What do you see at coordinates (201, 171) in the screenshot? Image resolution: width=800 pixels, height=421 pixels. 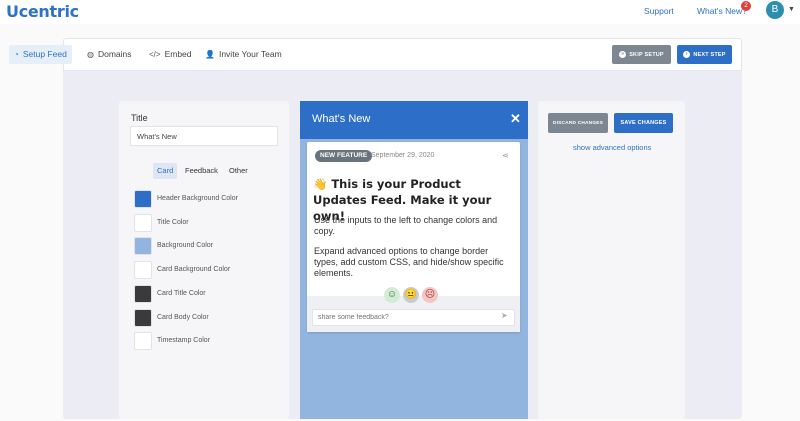 I see `subtab-feedback: Feedback` at bounding box center [201, 171].